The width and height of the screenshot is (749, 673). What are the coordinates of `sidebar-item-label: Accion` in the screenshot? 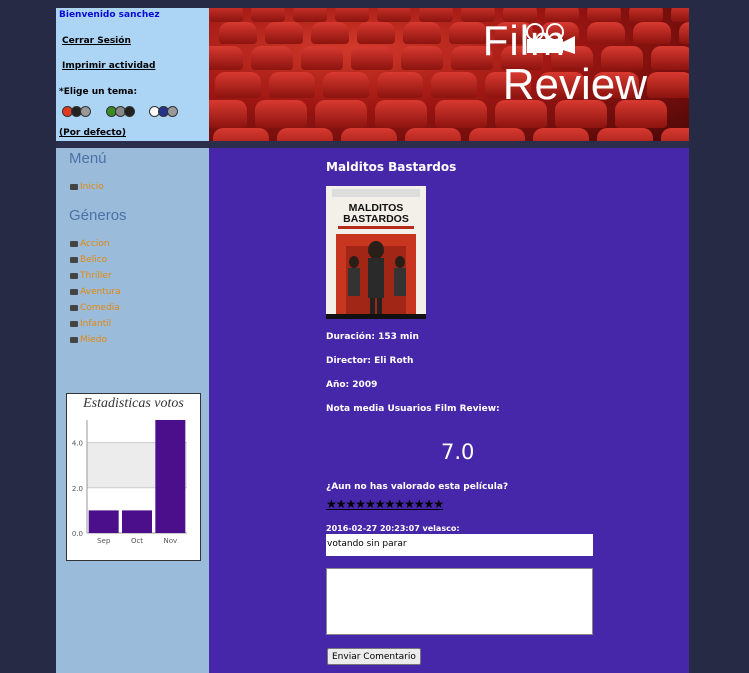 It's located at (95, 244).